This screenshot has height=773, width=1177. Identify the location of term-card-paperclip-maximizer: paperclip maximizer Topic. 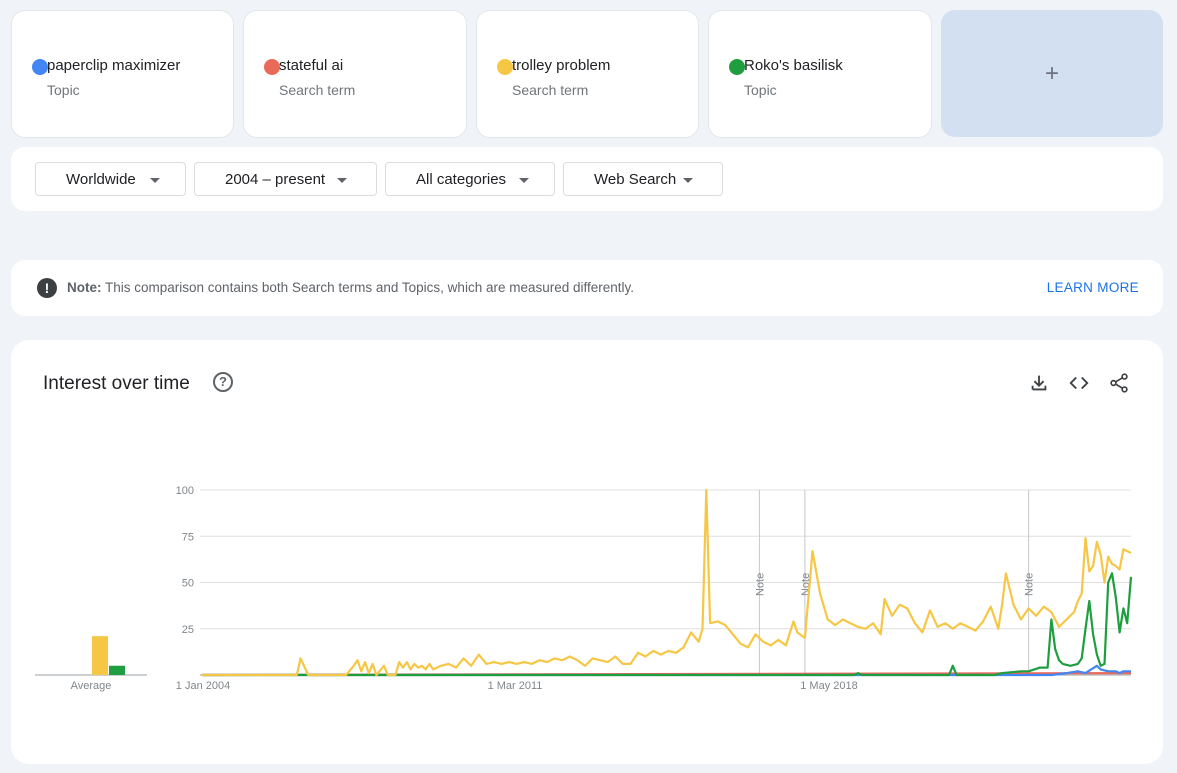
(122, 74).